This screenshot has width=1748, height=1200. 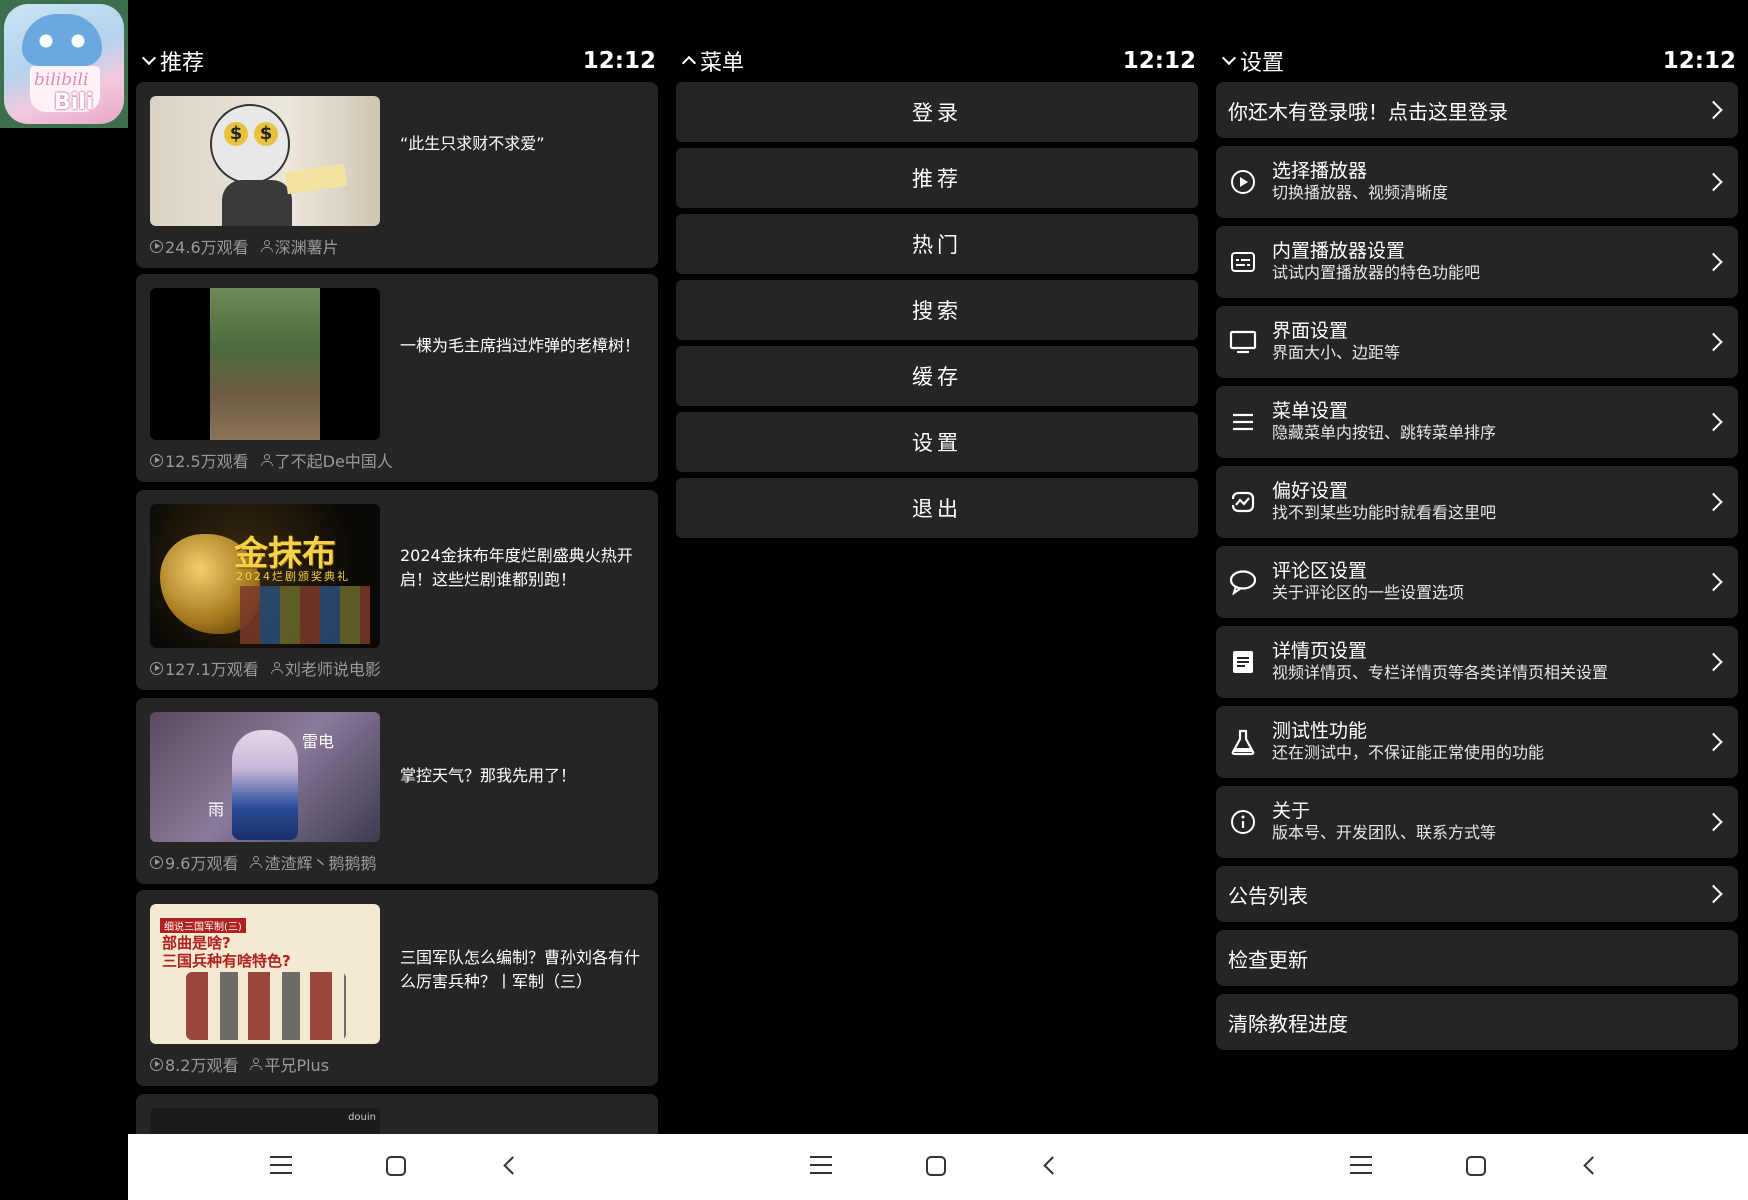 What do you see at coordinates (937, 178) in the screenshot?
I see `menu-recommend-button: 推荐` at bounding box center [937, 178].